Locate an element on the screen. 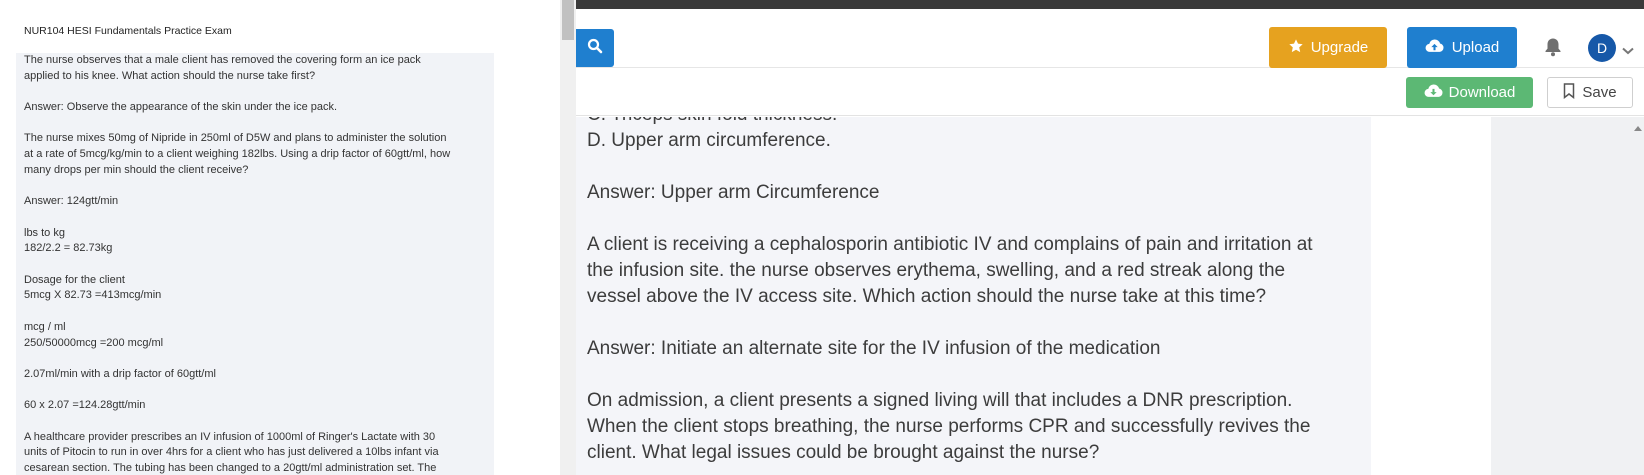 The width and height of the screenshot is (1644, 475). search-icon is located at coordinates (595, 48).